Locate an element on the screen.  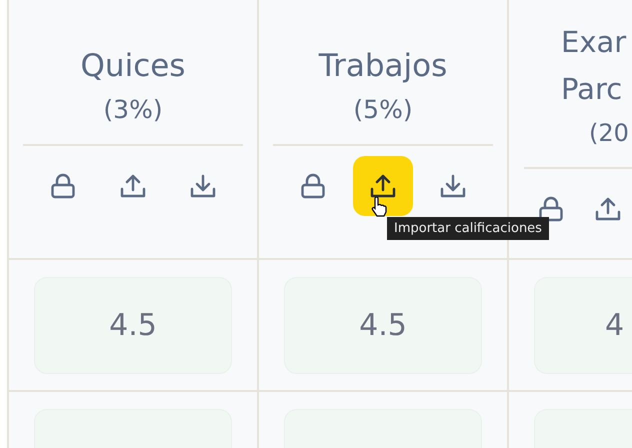
column-weight: (5%) is located at coordinates (383, 110).